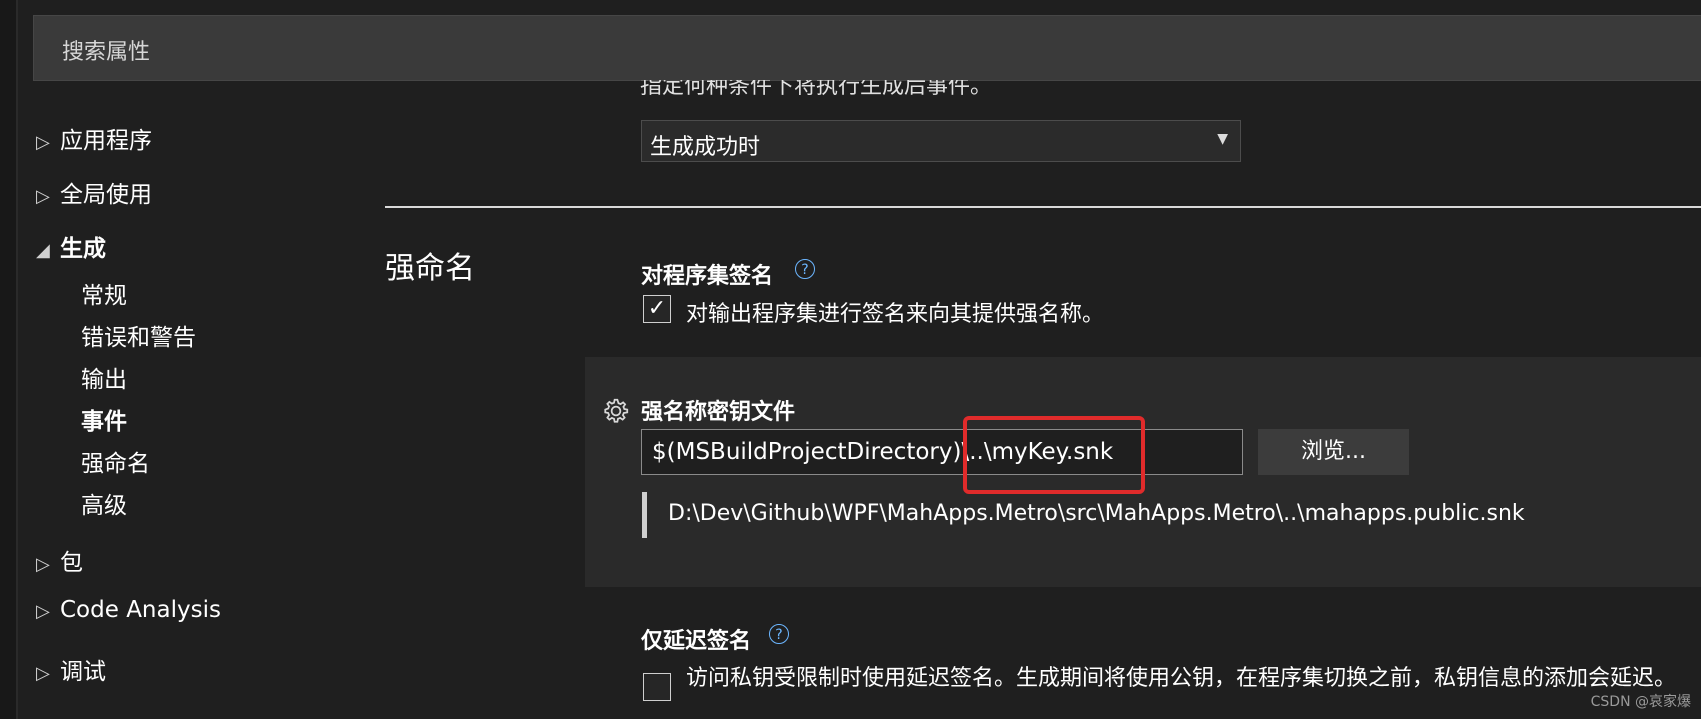 The width and height of the screenshot is (1701, 719). What do you see at coordinates (1640, 702) in the screenshot?
I see `watermark: CSDN @哀家爆` at bounding box center [1640, 702].